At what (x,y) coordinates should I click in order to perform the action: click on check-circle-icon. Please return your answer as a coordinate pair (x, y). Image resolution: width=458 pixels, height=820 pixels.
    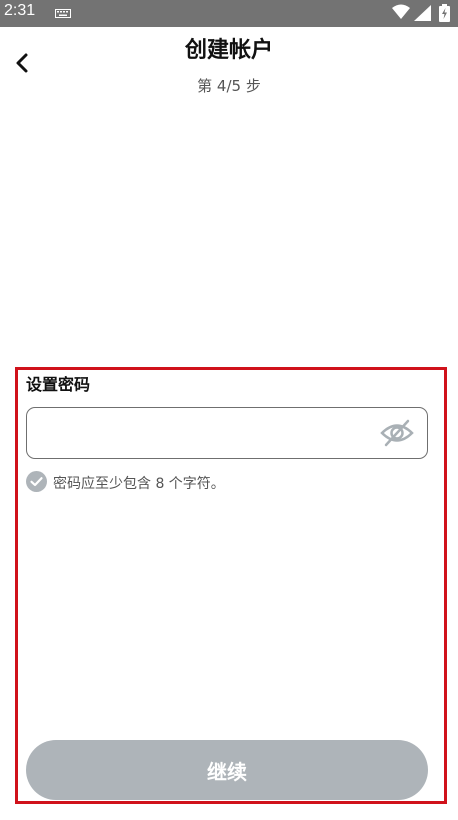
    Looking at the image, I should click on (36, 481).